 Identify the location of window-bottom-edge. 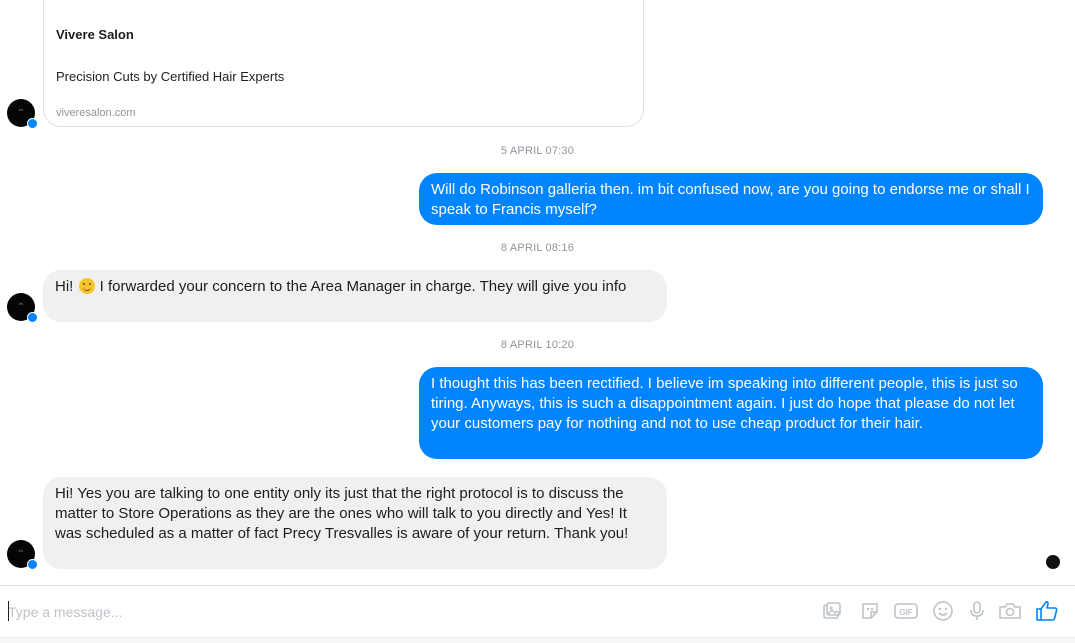
(537, 640).